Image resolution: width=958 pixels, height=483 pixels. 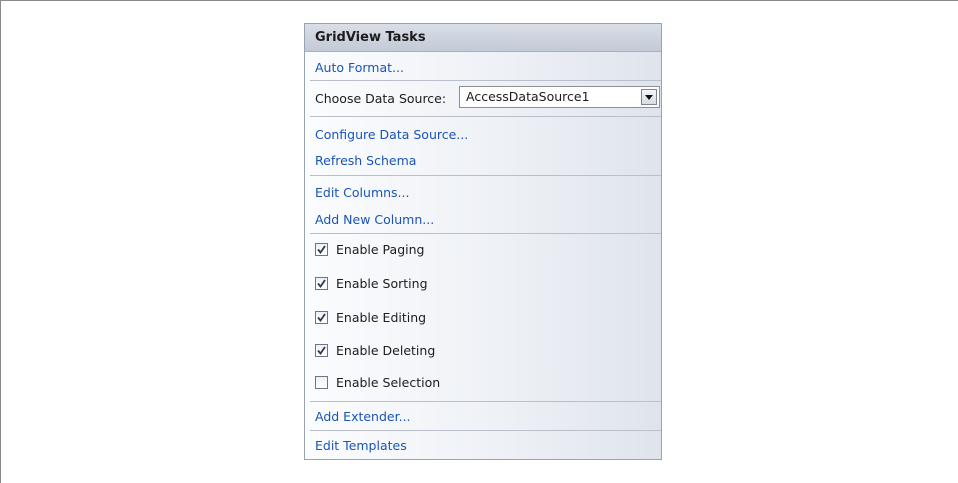 What do you see at coordinates (361, 445) in the screenshot?
I see `edit-templates-link: Edit Templates` at bounding box center [361, 445].